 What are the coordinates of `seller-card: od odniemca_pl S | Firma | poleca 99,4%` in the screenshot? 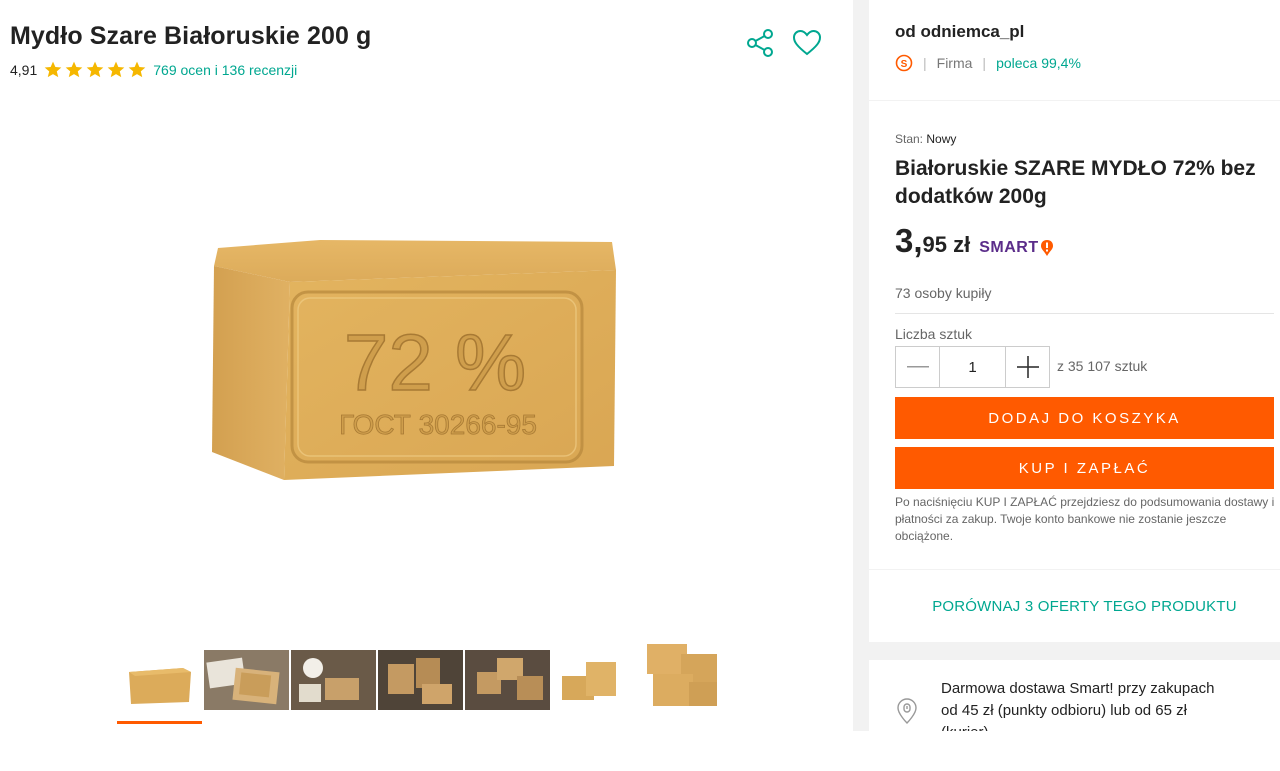 It's located at (1074, 50).